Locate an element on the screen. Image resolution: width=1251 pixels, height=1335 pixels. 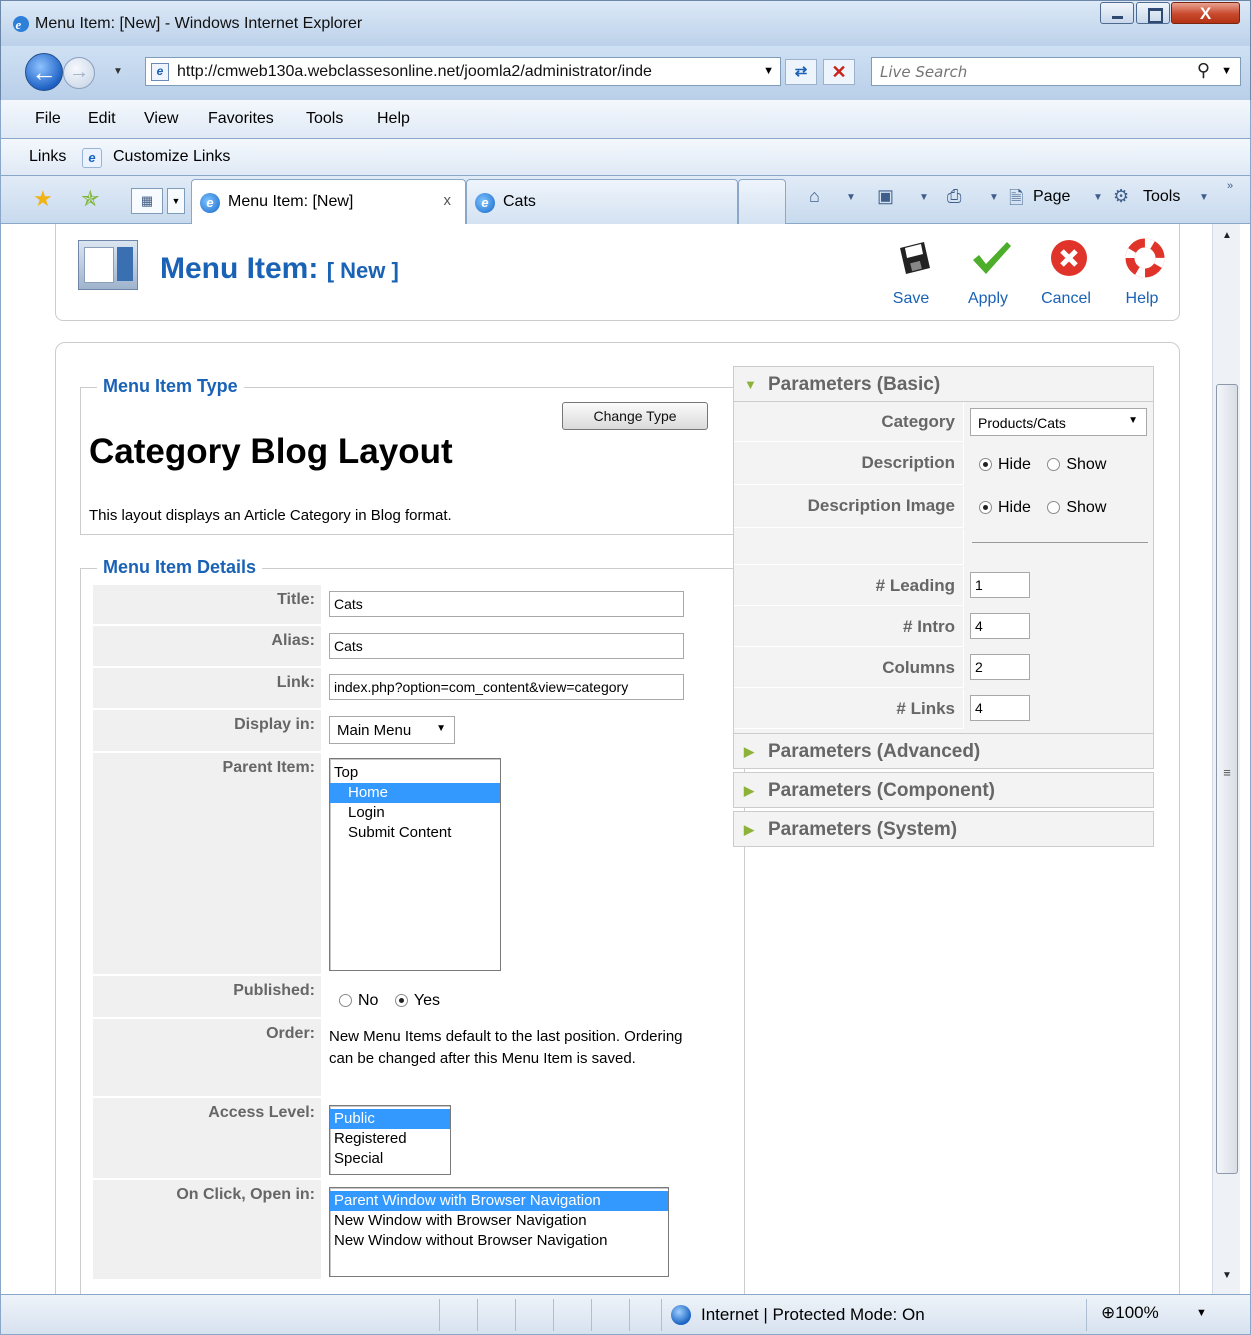
save-button: Save is located at coordinates (911, 273).